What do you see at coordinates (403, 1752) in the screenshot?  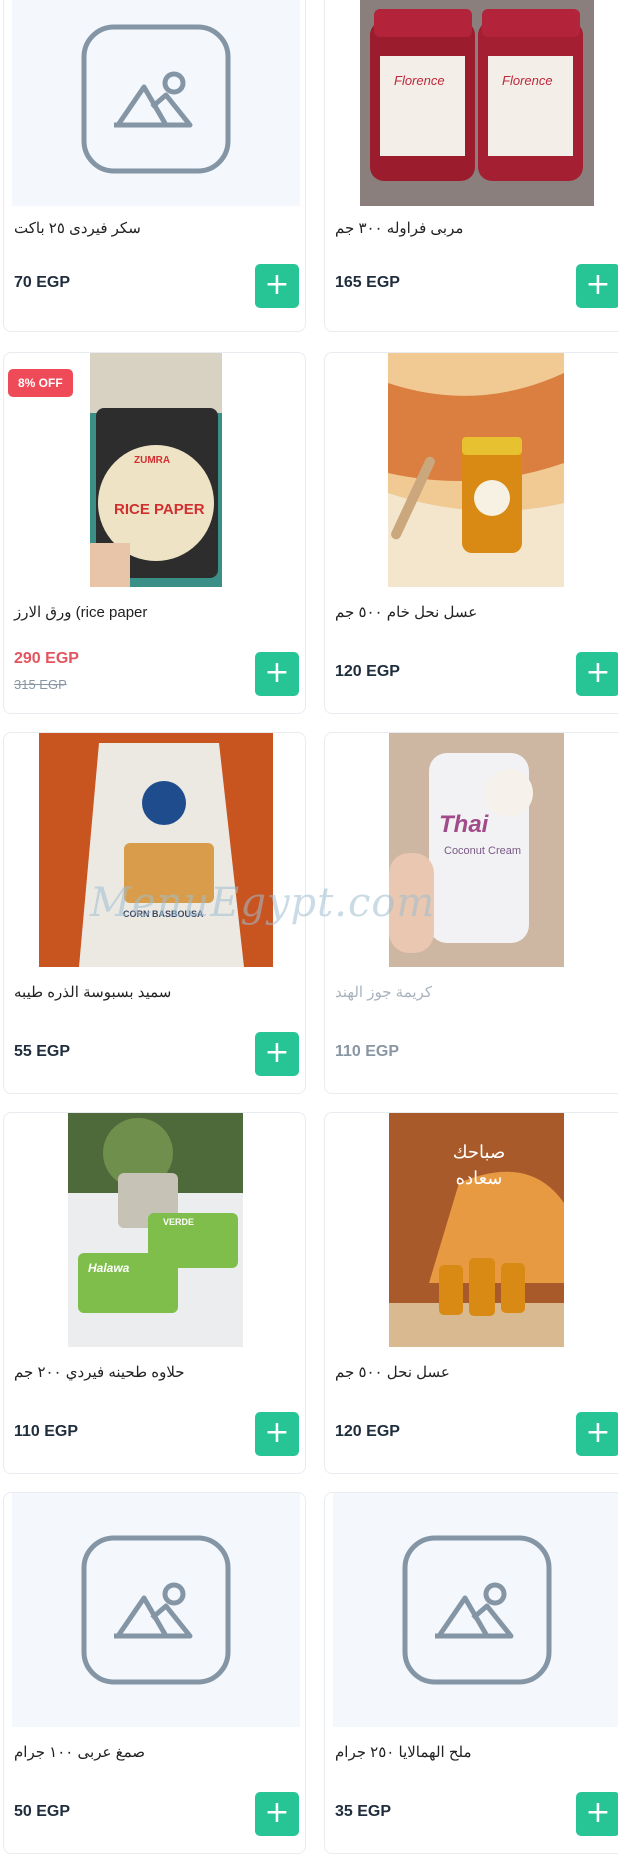 I see `product-name: ملح الهمالايا ٢٥٠ جرام` at bounding box center [403, 1752].